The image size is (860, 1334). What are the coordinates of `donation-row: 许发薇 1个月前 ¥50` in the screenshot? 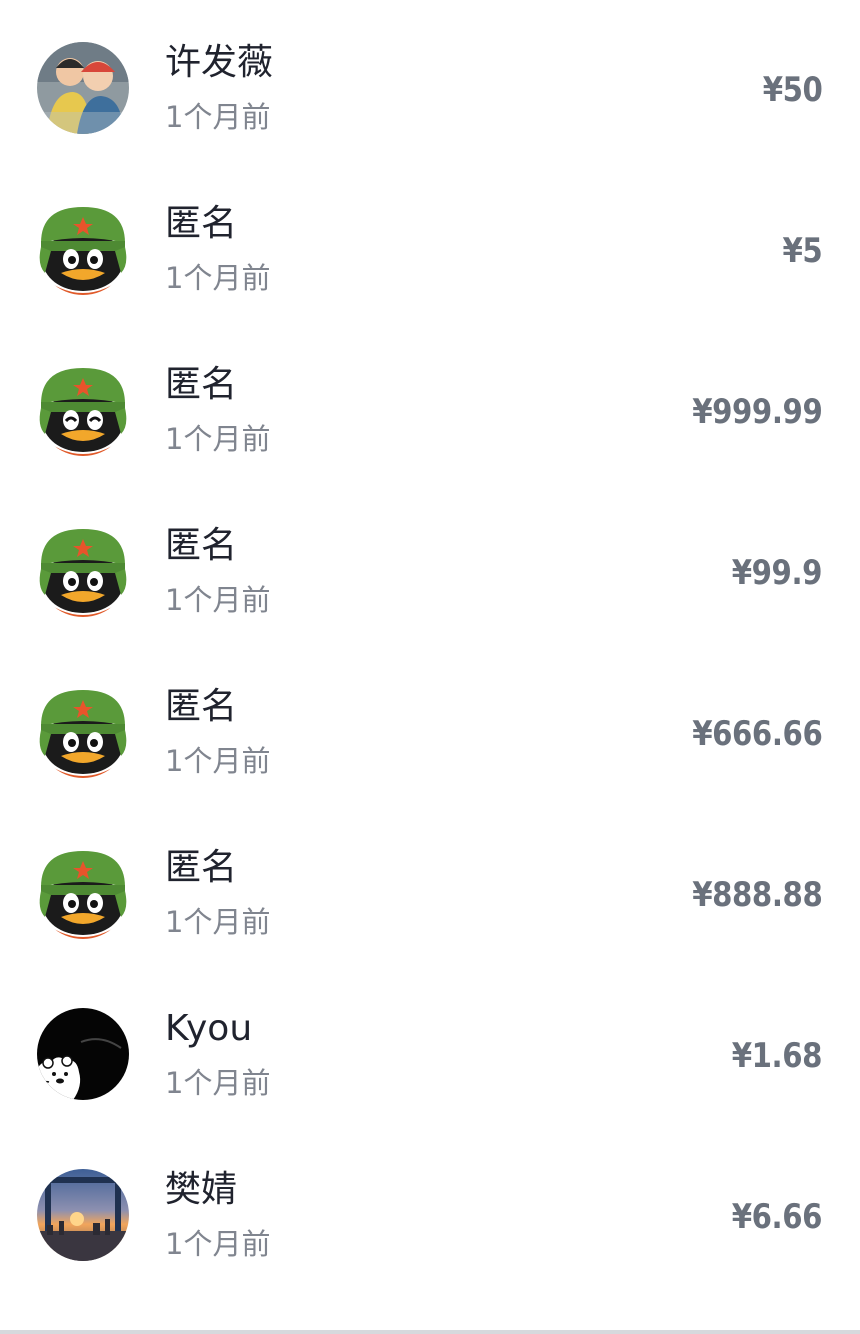 It's located at (430, 87).